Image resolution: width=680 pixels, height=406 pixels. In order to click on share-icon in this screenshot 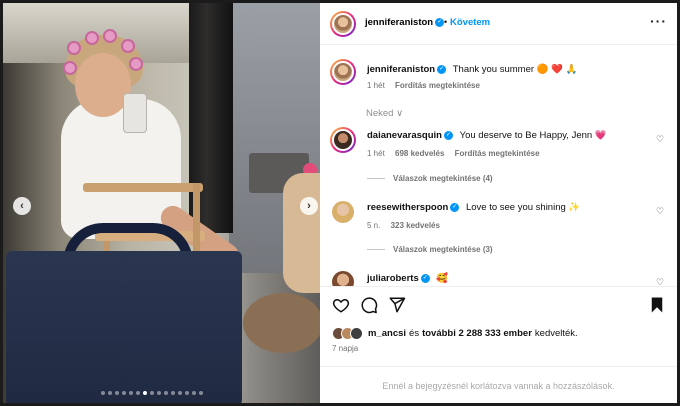, I will do `click(397, 305)`.